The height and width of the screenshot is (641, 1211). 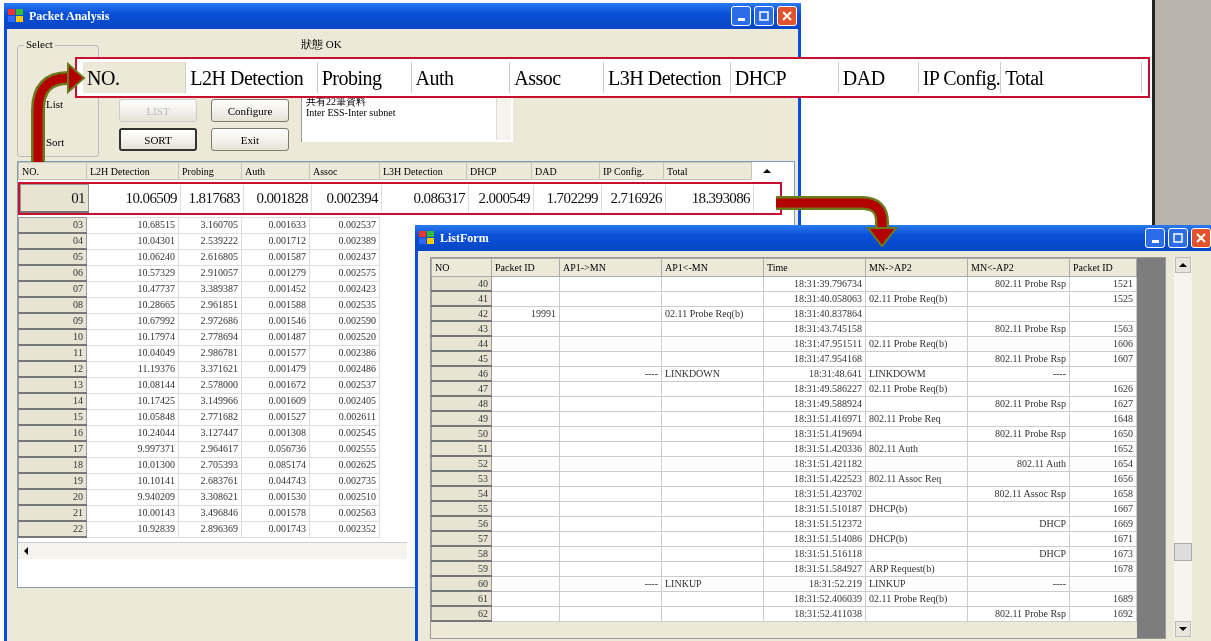 What do you see at coordinates (1052, 523) in the screenshot?
I see `table-cell: DHCP` at bounding box center [1052, 523].